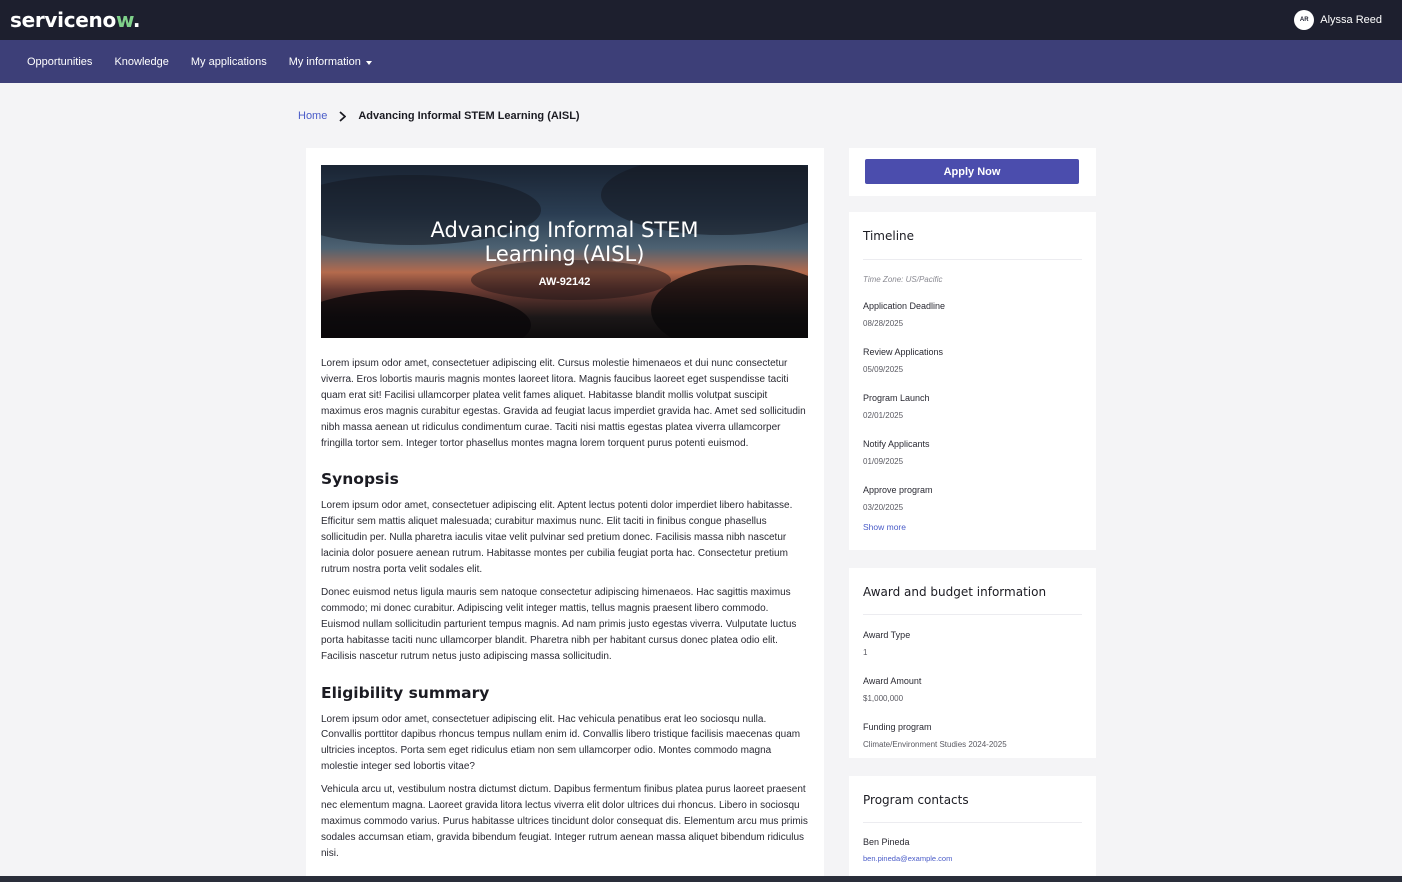 This screenshot has height=882, width=1402. What do you see at coordinates (865, 652) in the screenshot?
I see `award-type-value: 1` at bounding box center [865, 652].